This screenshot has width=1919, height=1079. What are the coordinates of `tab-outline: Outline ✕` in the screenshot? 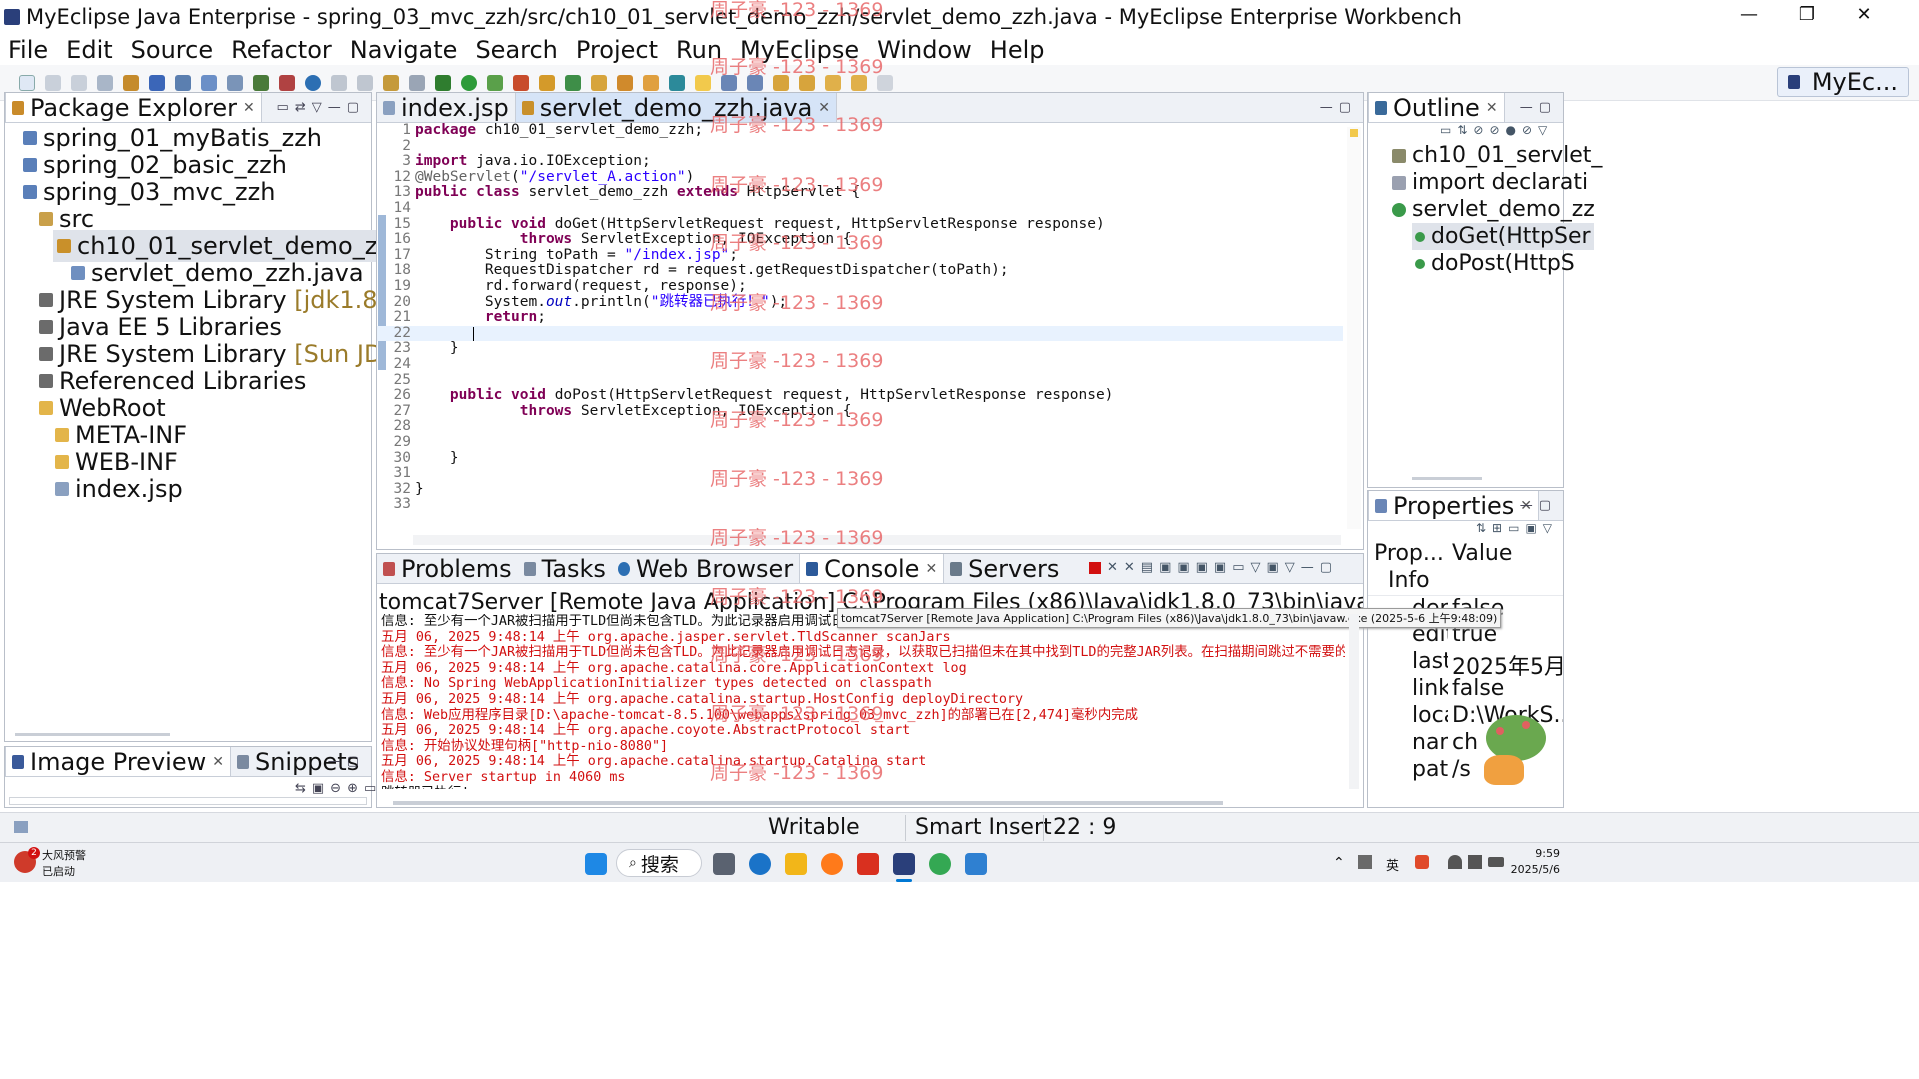 It's located at (1436, 107).